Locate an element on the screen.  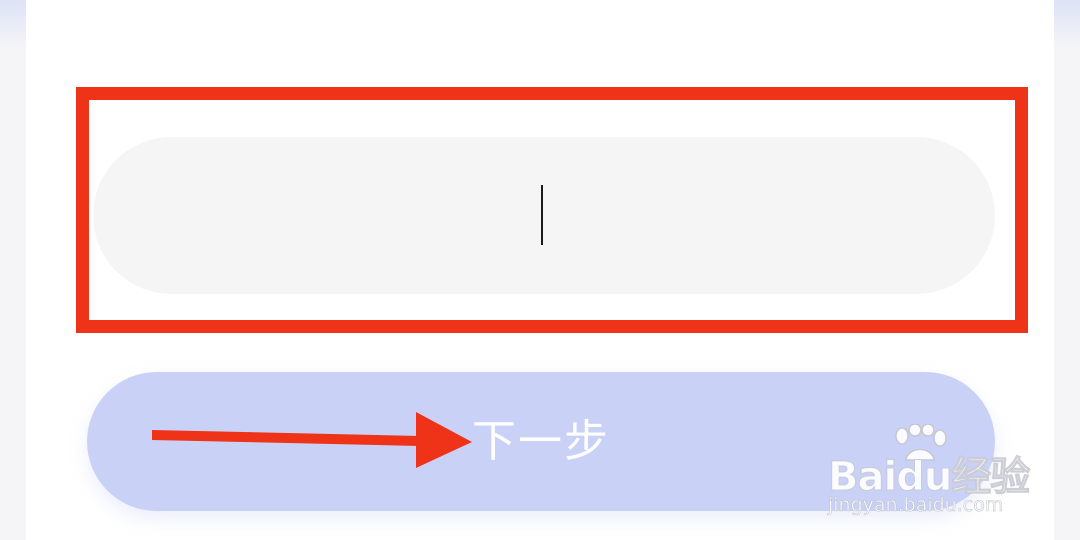
next-step-button-label: 下一步 is located at coordinates (541, 441).